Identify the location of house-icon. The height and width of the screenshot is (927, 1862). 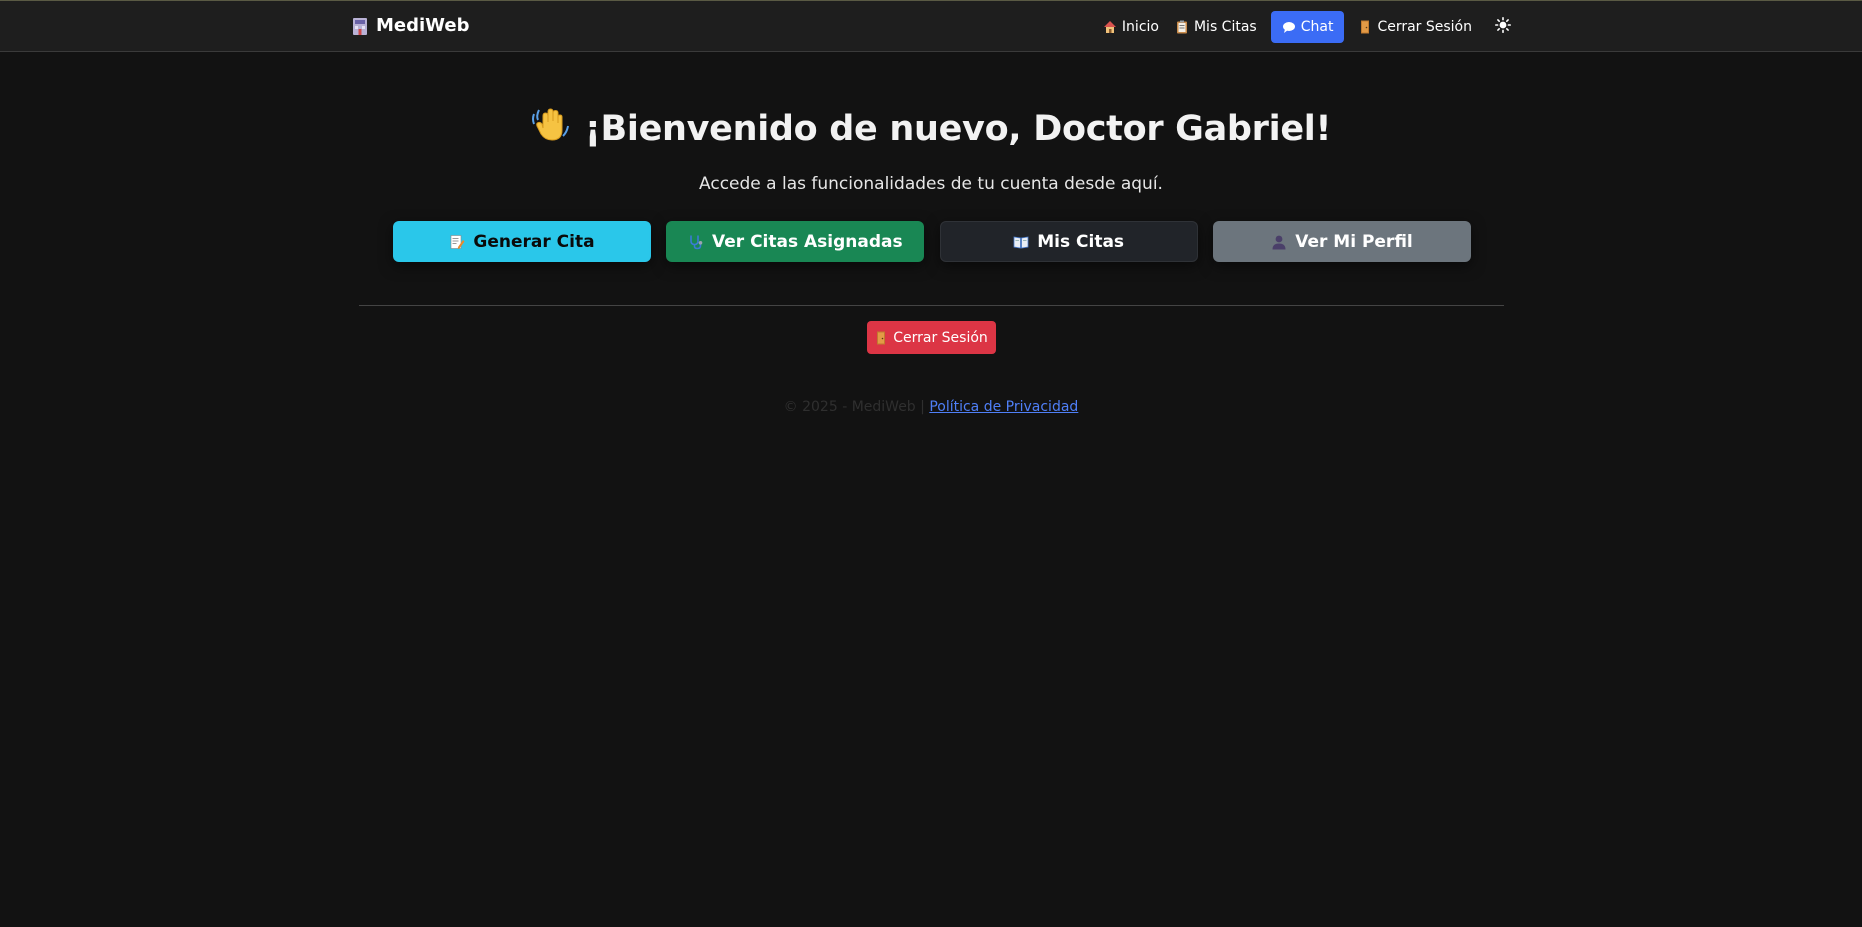
(1110, 27).